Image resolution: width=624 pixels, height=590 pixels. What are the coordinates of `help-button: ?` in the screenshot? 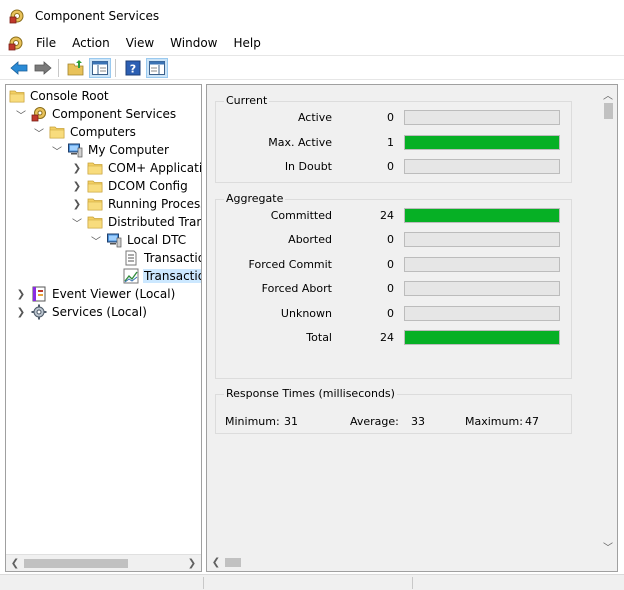 It's located at (133, 68).